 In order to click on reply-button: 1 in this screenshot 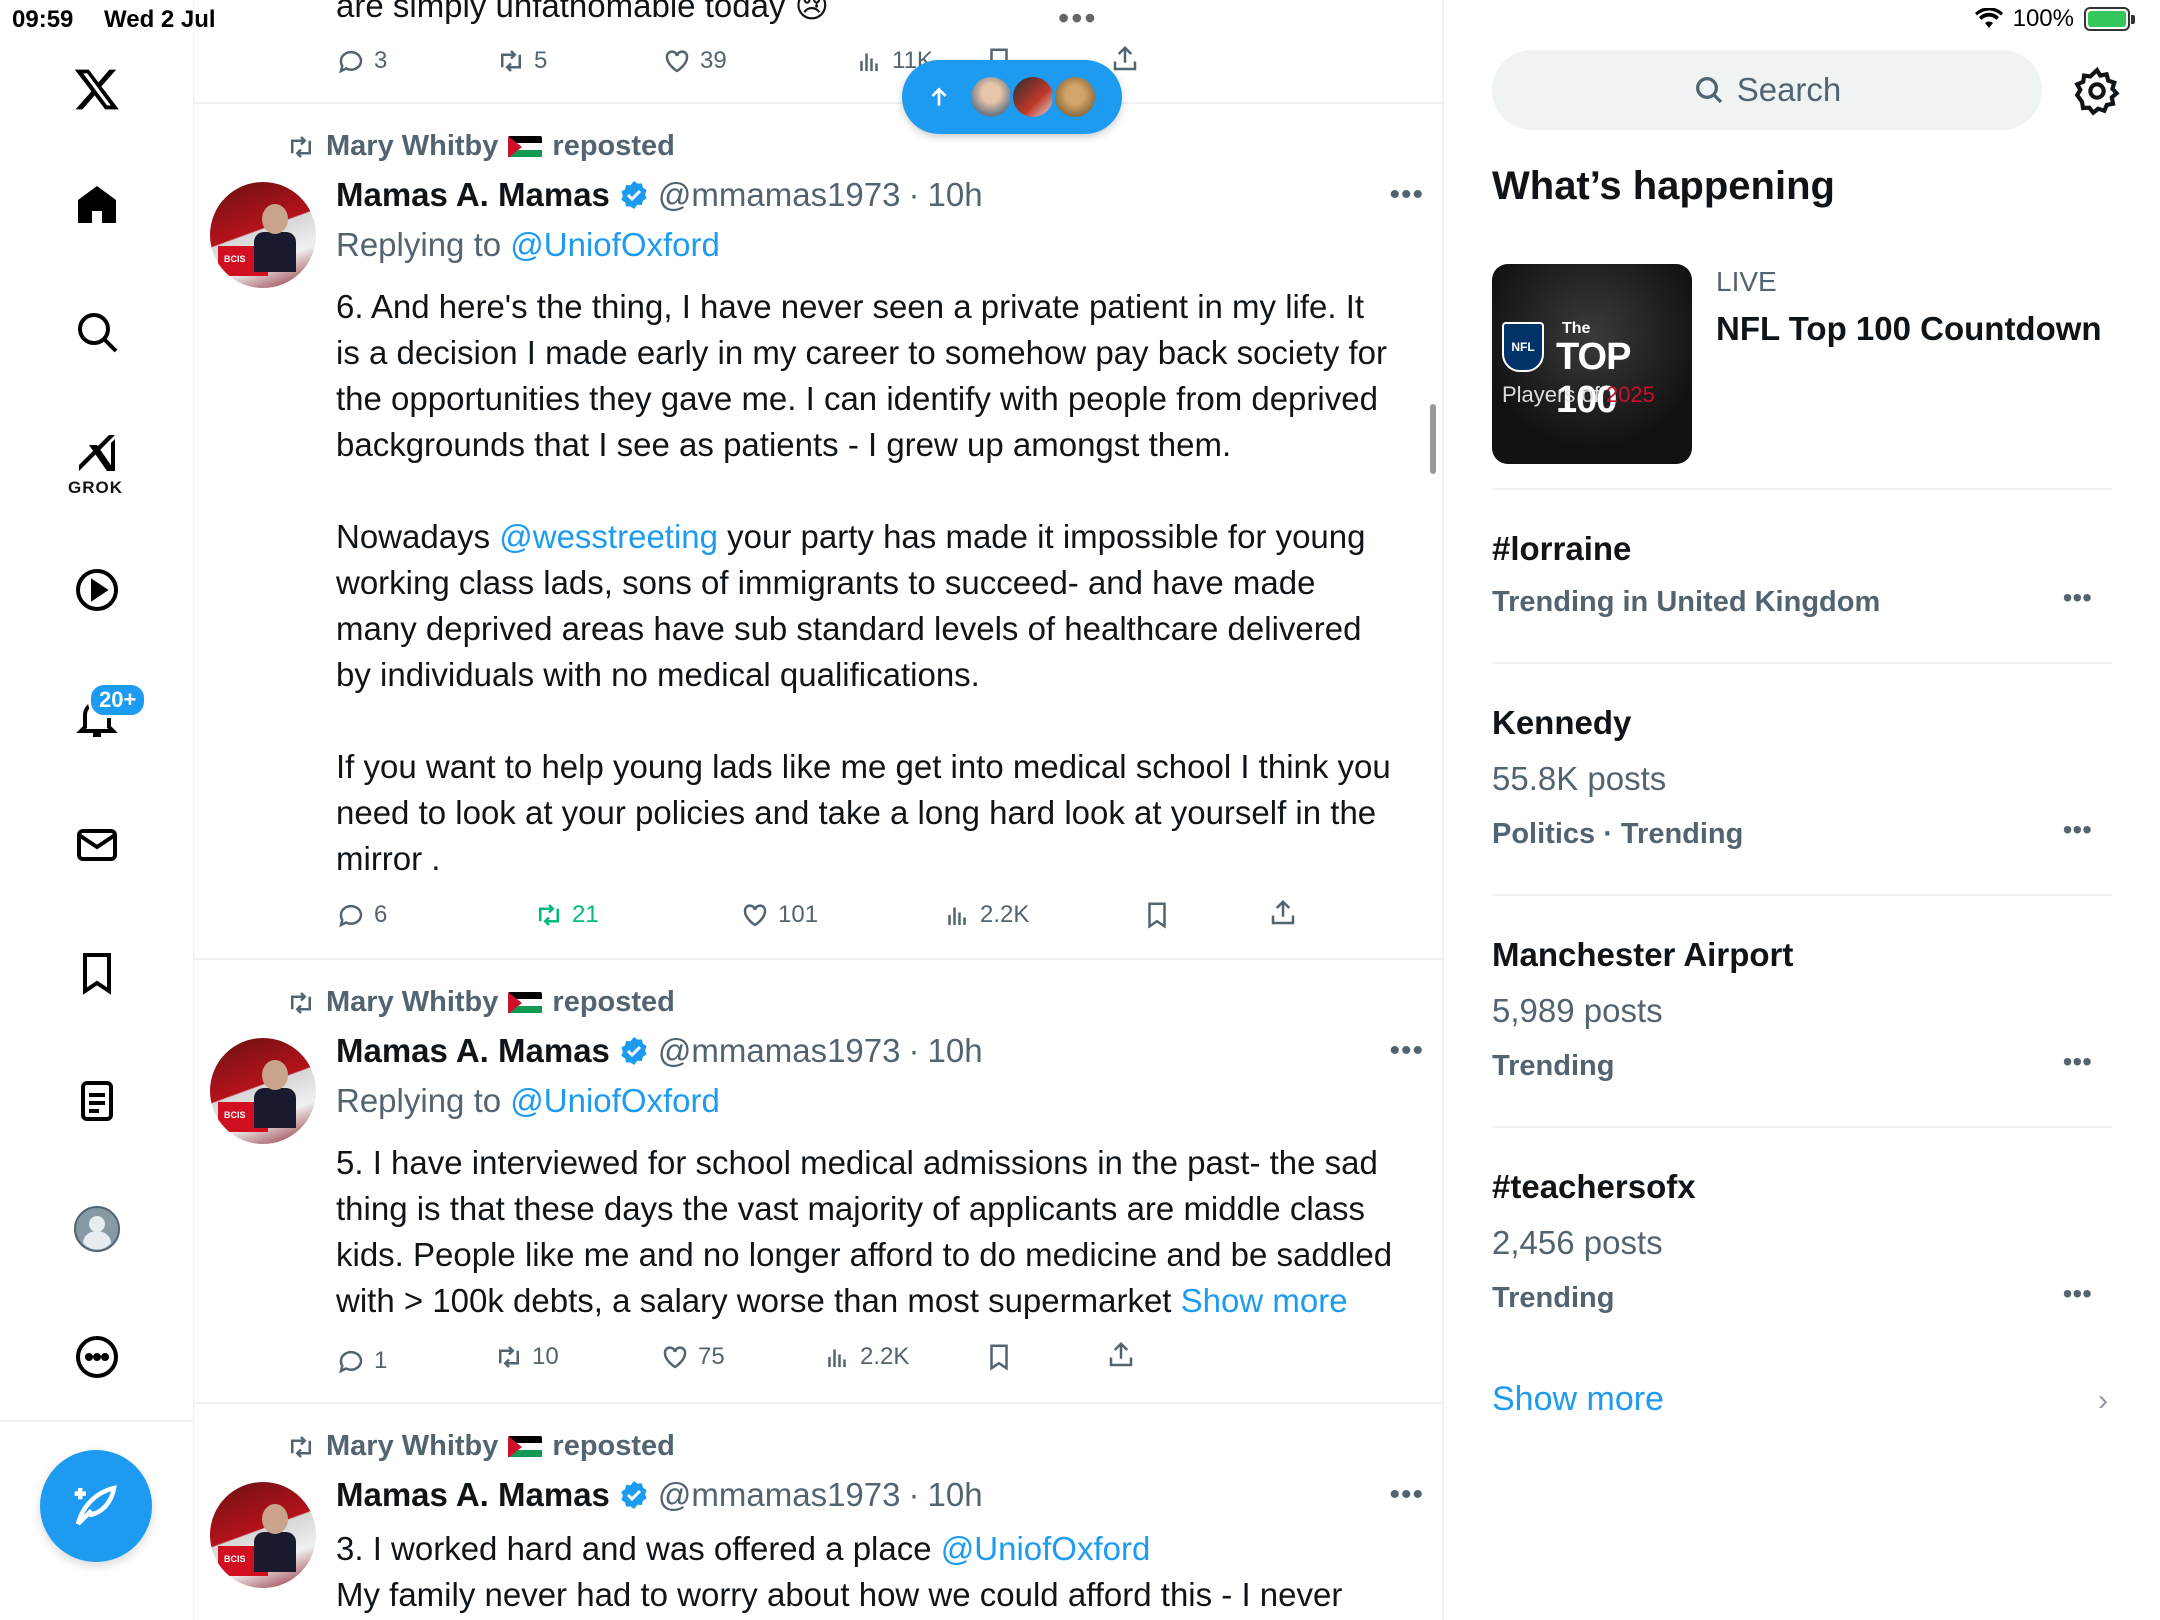, I will do `click(361, 1361)`.